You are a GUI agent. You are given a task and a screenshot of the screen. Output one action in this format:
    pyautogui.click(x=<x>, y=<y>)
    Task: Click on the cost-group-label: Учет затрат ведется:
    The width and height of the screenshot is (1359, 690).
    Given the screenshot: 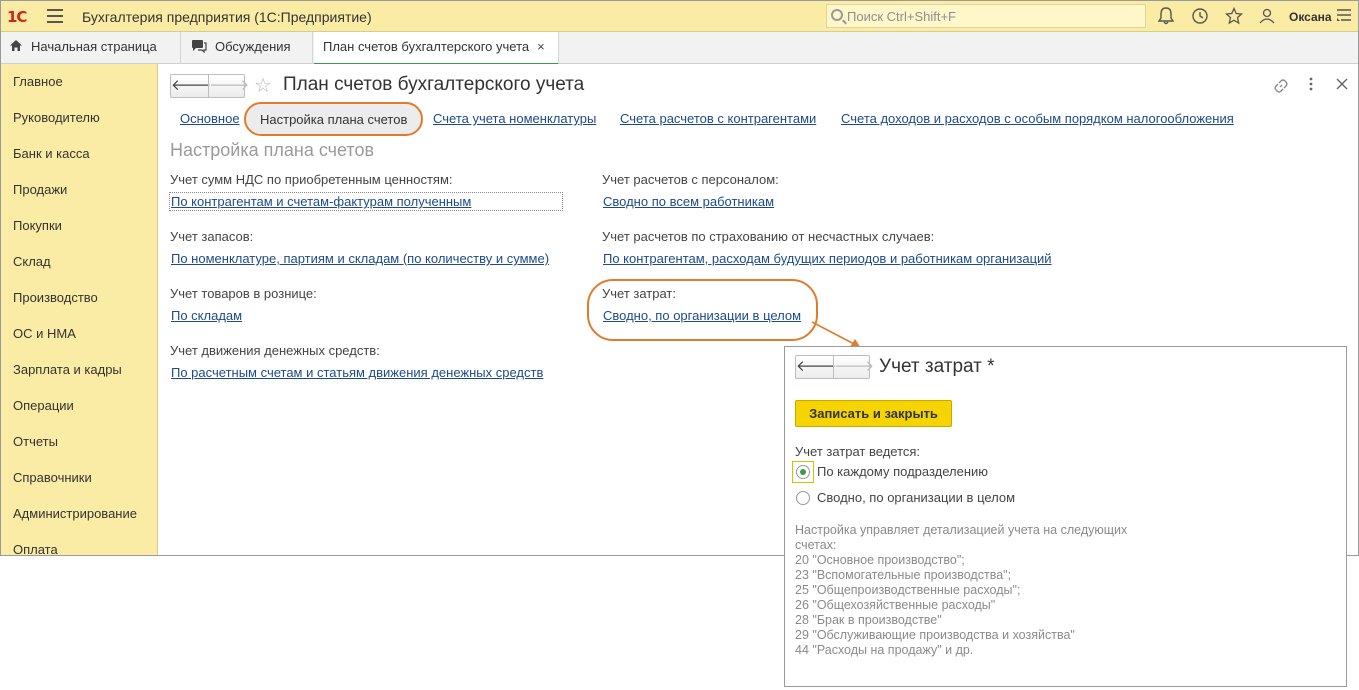 What is the action you would take?
    pyautogui.click(x=858, y=451)
    